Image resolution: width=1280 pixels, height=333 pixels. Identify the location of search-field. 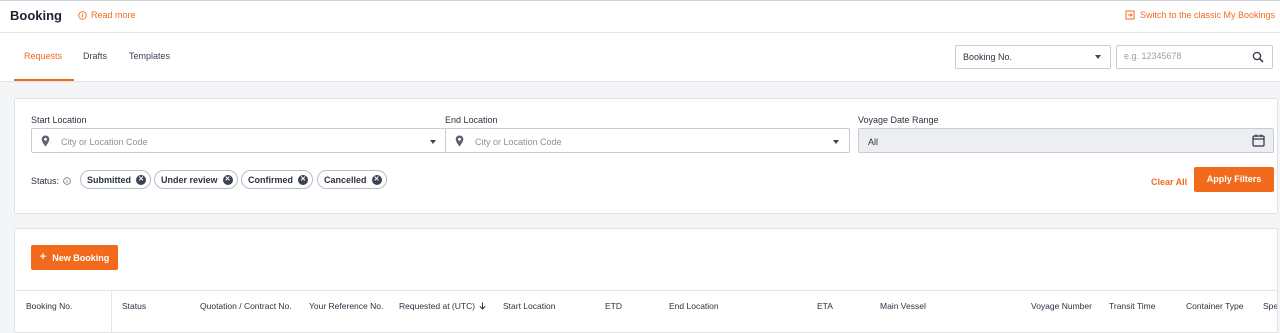
(1194, 57).